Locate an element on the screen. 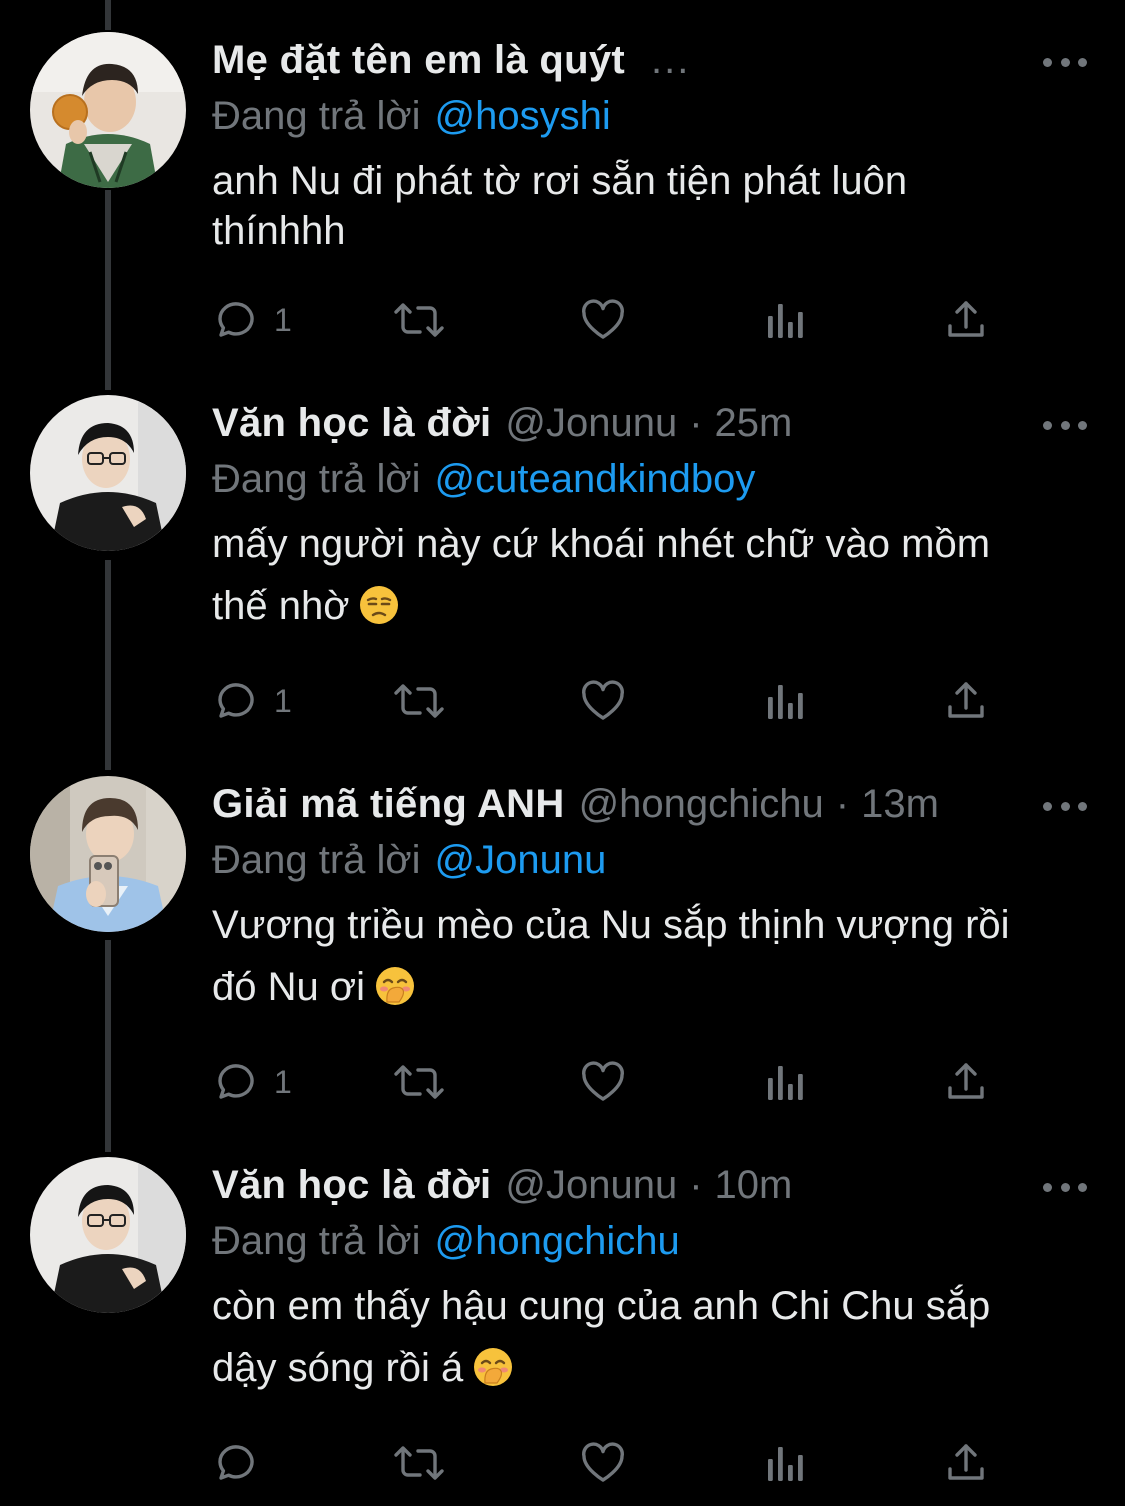 This screenshot has width=1125, height=1506. tweet-header: Văn học là đời @Jonunu · 10m is located at coordinates (653, 1185).